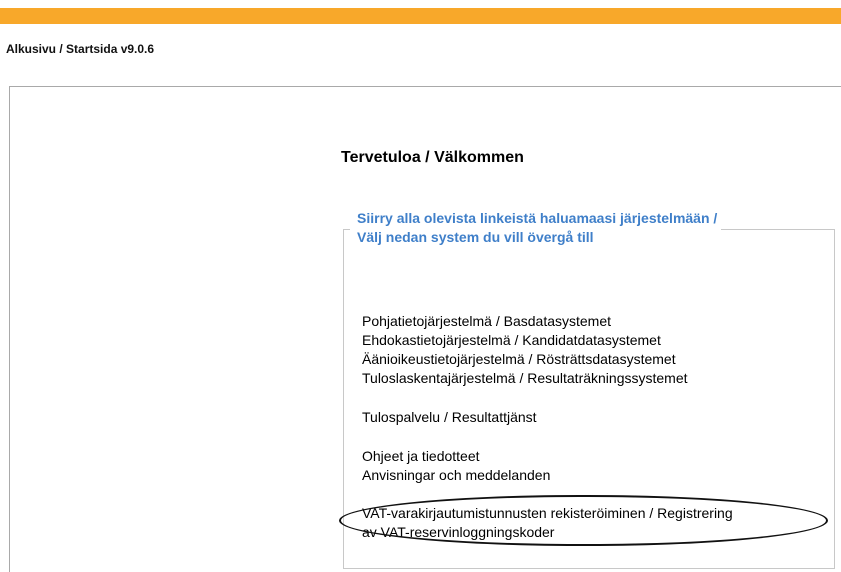 The width and height of the screenshot is (841, 572). What do you see at coordinates (80, 49) in the screenshot?
I see `breadcrumb: Alkusivu / Startsida v9.0.6` at bounding box center [80, 49].